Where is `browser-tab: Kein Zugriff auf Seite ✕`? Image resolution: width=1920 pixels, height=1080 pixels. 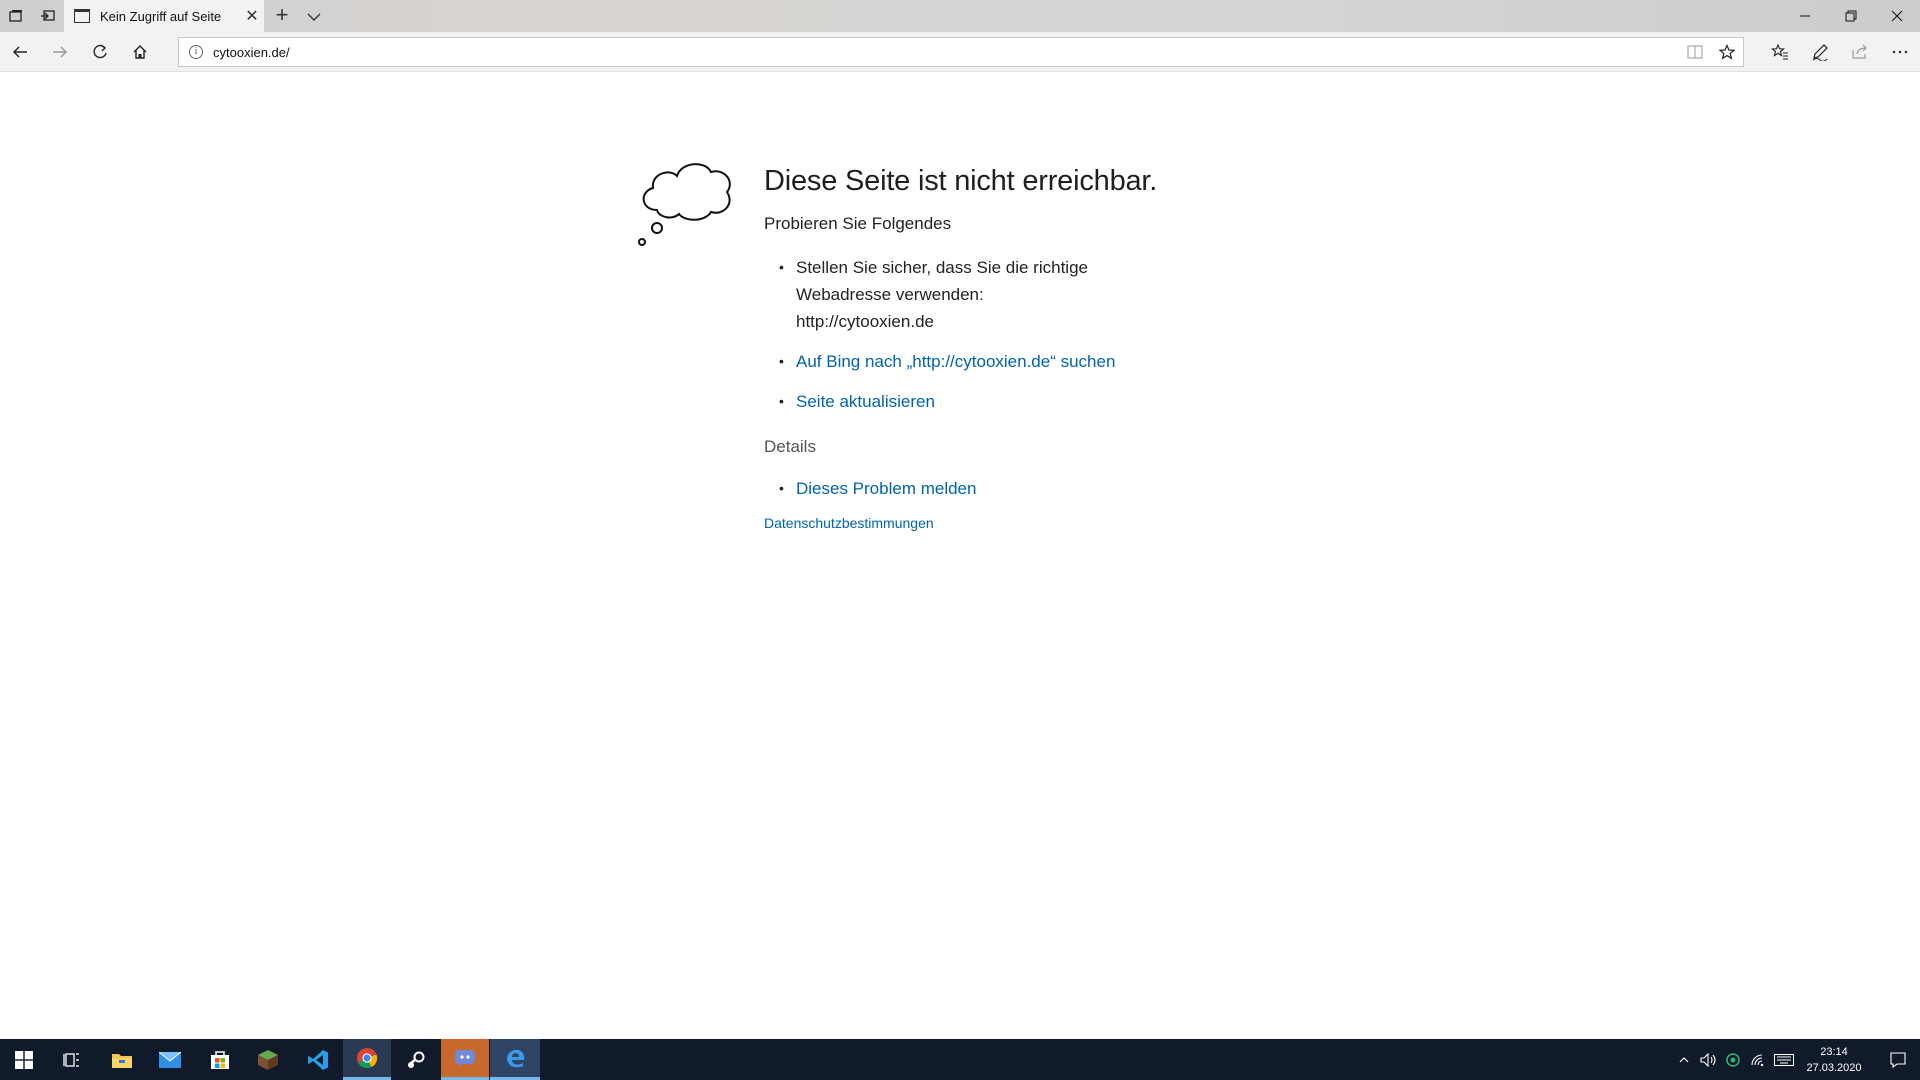 browser-tab: Kein Zugriff auf Seite ✕ is located at coordinates (164, 16).